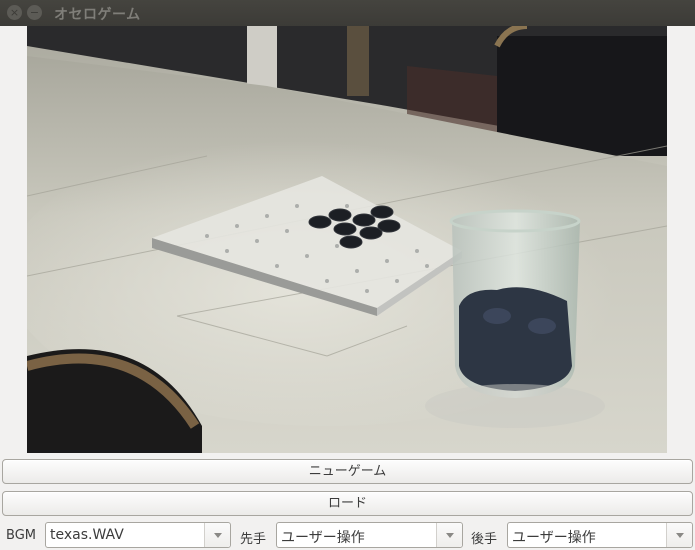 The width and height of the screenshot is (695, 550). What do you see at coordinates (138, 535) in the screenshot?
I see `bgm-select: texas.WAV` at bounding box center [138, 535].